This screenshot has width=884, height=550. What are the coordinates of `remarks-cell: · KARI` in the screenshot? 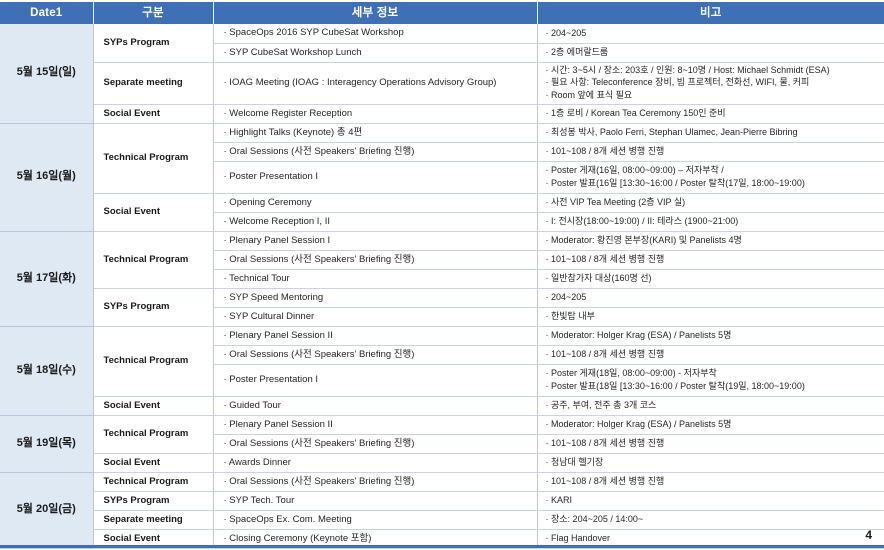 It's located at (710, 501).